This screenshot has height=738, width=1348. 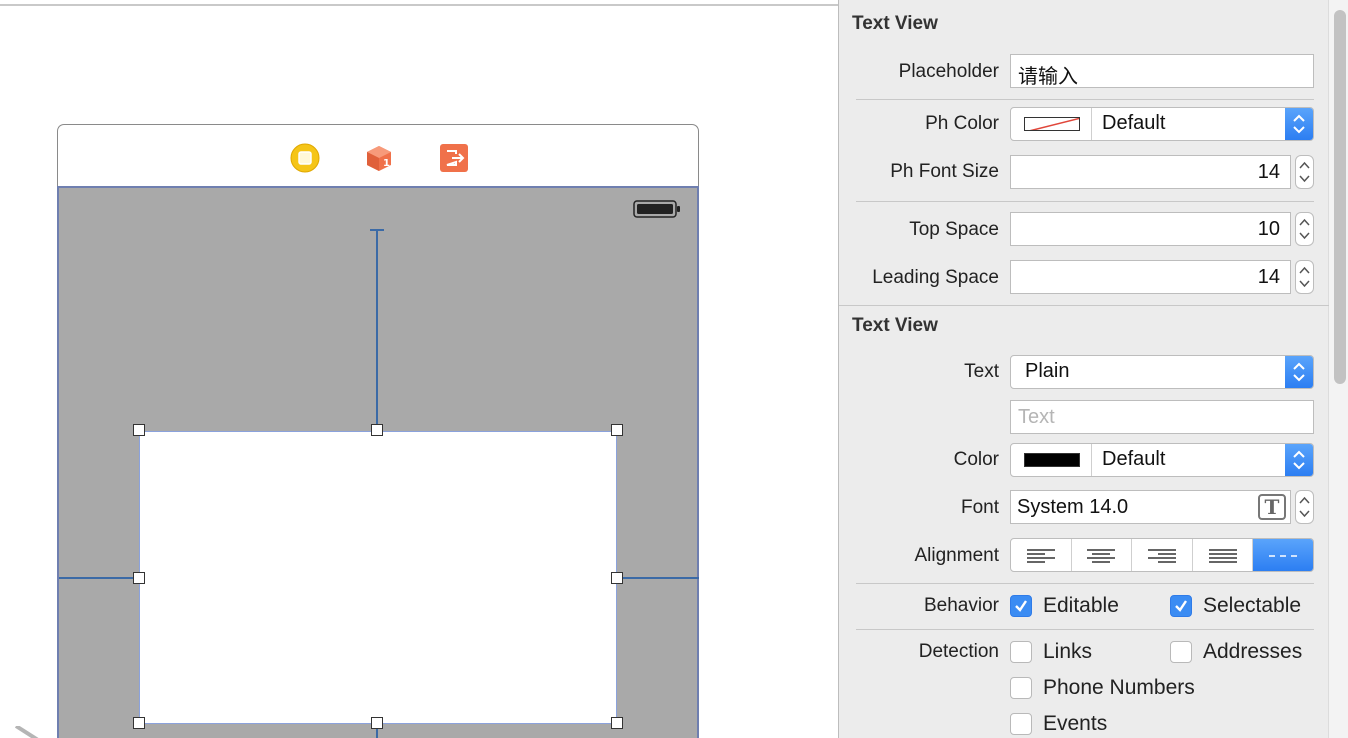 I want to click on align-natural-icon, so click(x=1283, y=556).